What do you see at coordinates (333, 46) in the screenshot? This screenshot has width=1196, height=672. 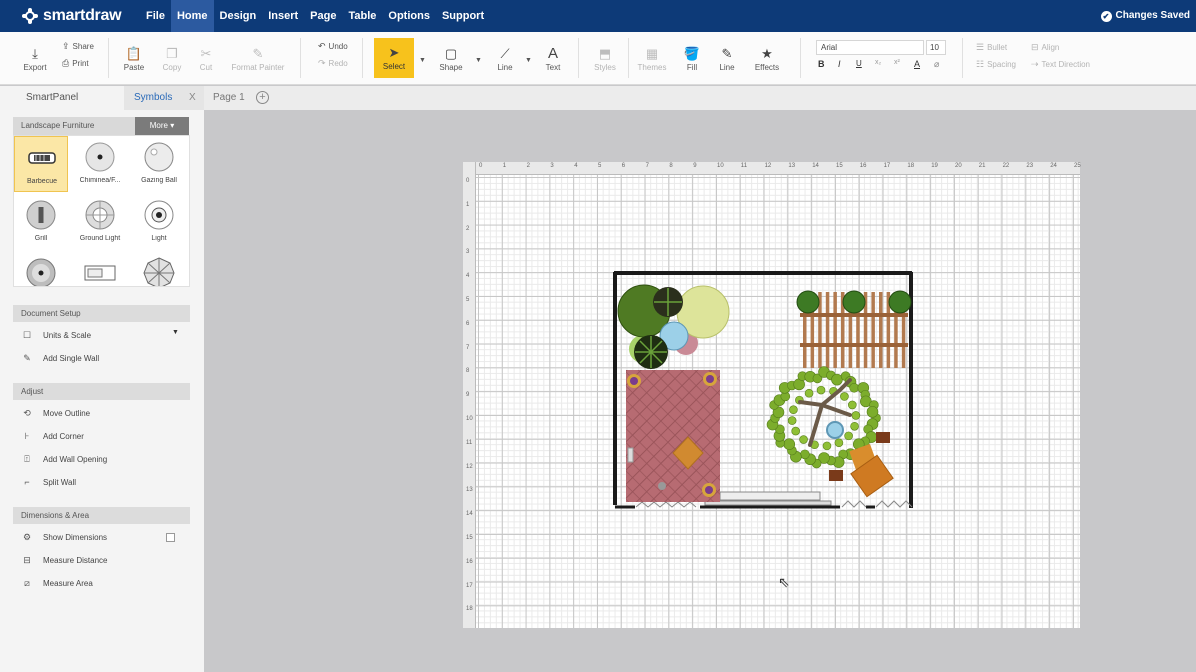 I see `undo-button: ↶ Undo` at bounding box center [333, 46].